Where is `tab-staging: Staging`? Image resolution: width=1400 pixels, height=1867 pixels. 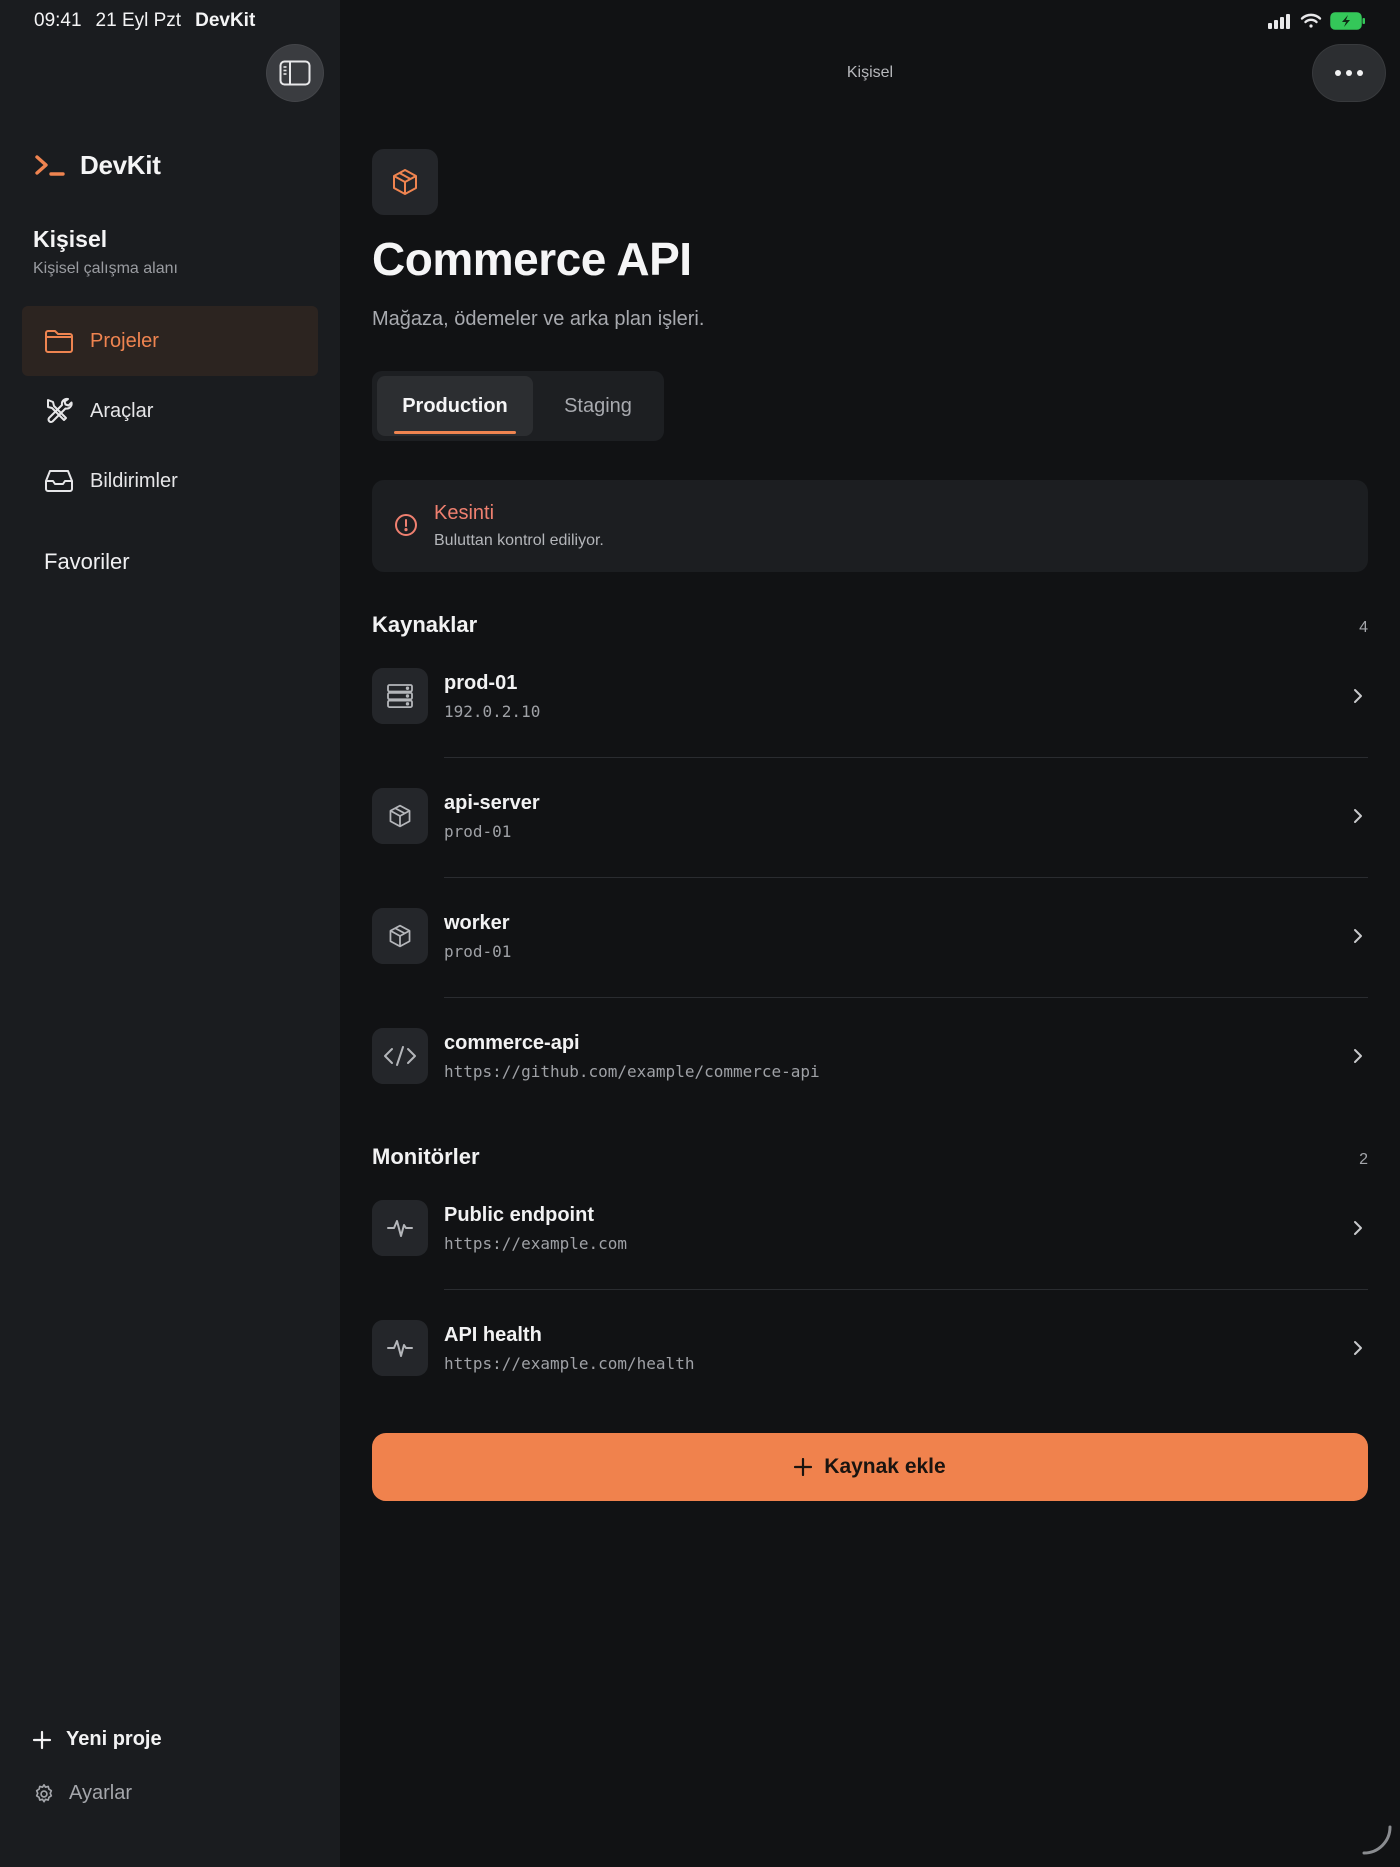 tab-staging: Staging is located at coordinates (598, 406).